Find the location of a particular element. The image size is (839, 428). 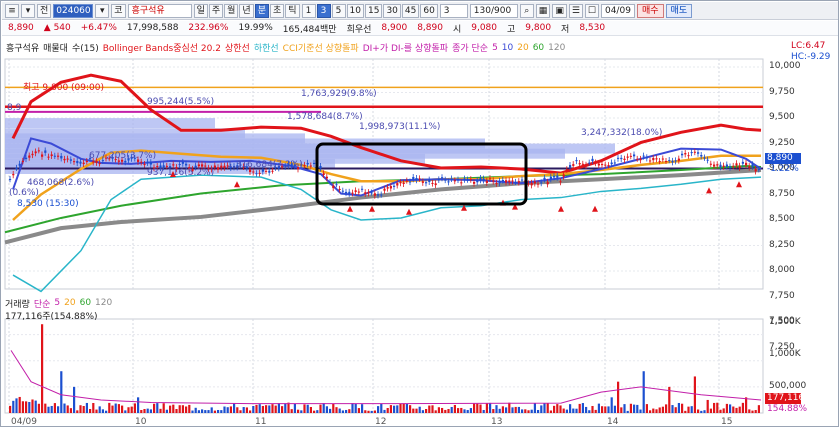

volume-ma-period-60: 60 is located at coordinates (85, 303).